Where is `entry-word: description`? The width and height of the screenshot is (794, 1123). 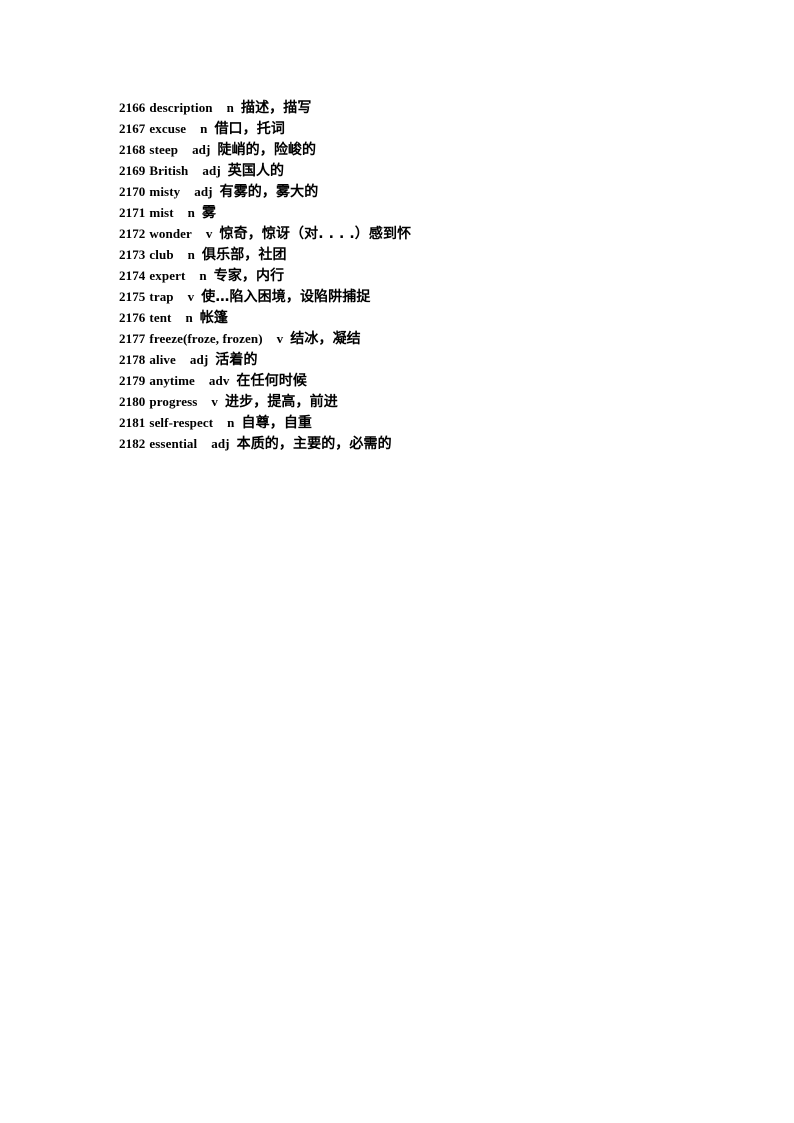
entry-word: description is located at coordinates (181, 107).